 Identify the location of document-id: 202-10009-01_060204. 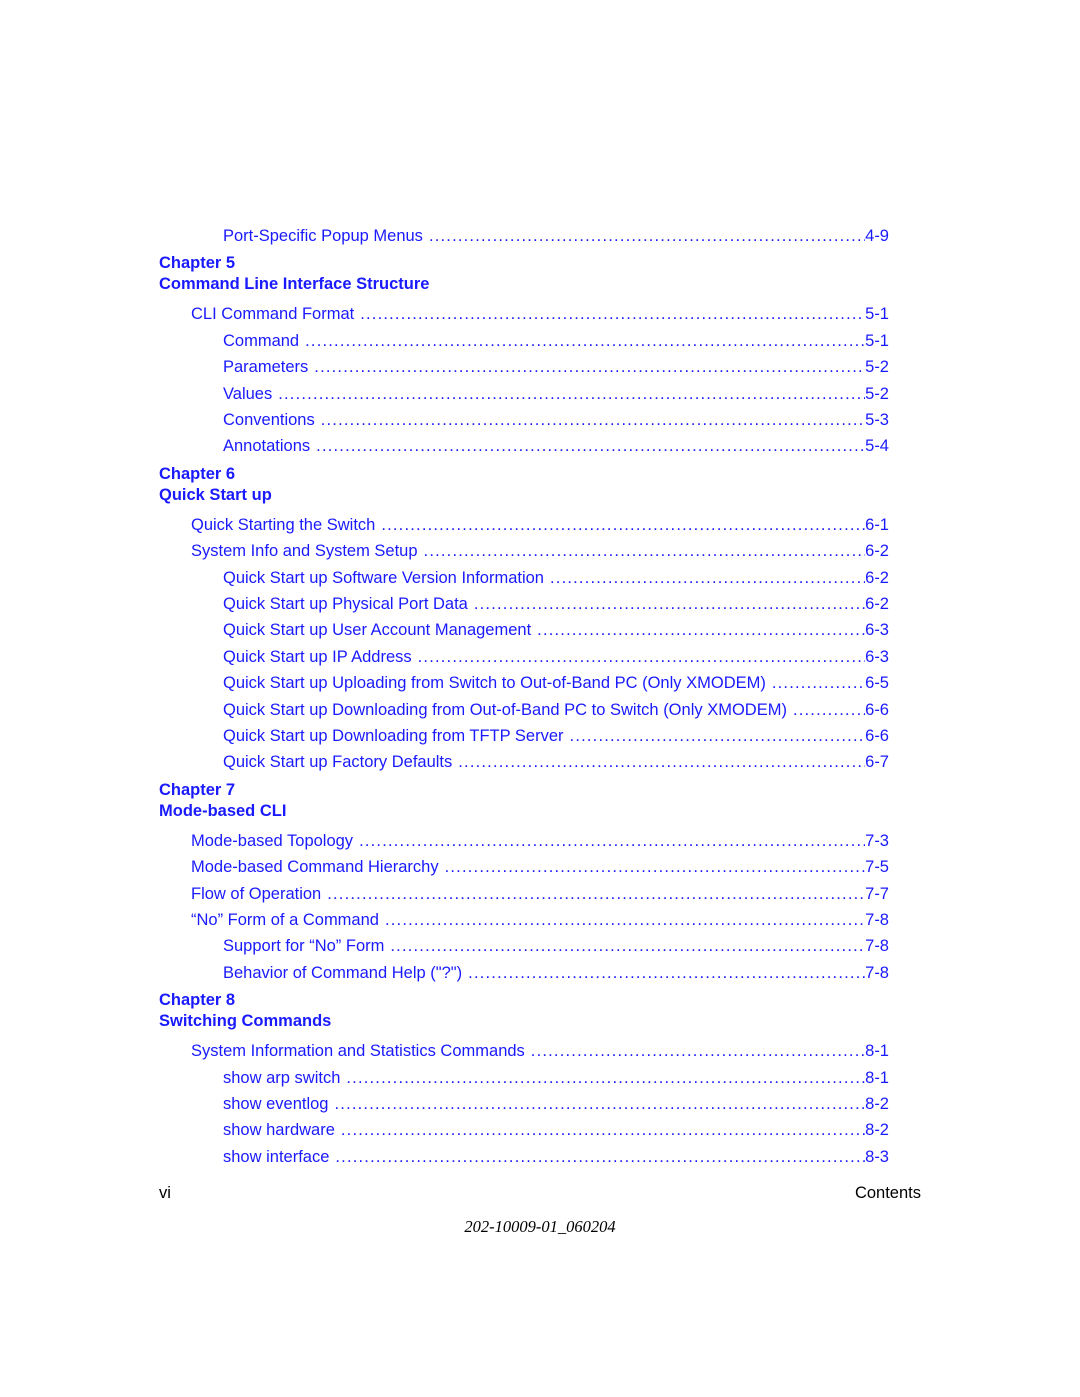
(540, 1226).